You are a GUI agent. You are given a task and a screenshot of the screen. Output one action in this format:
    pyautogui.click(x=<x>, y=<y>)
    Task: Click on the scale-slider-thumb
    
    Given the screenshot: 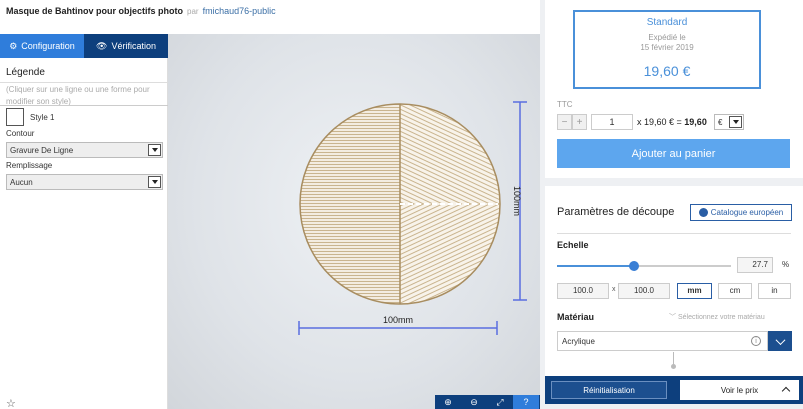 What is the action you would take?
    pyautogui.click(x=633, y=266)
    